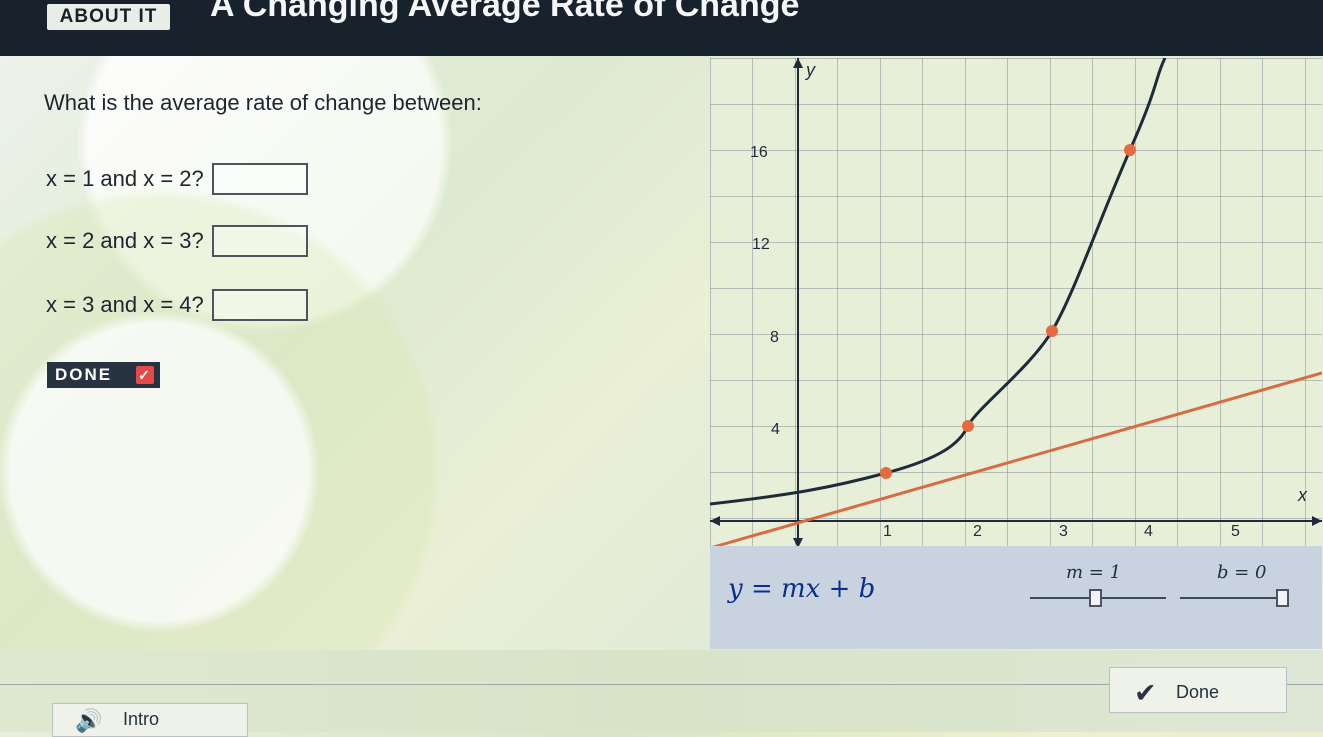 This screenshot has height=737, width=1323. What do you see at coordinates (125, 304) in the screenshot?
I see `question-row-3-text: x = 3 and x = 4?` at bounding box center [125, 304].